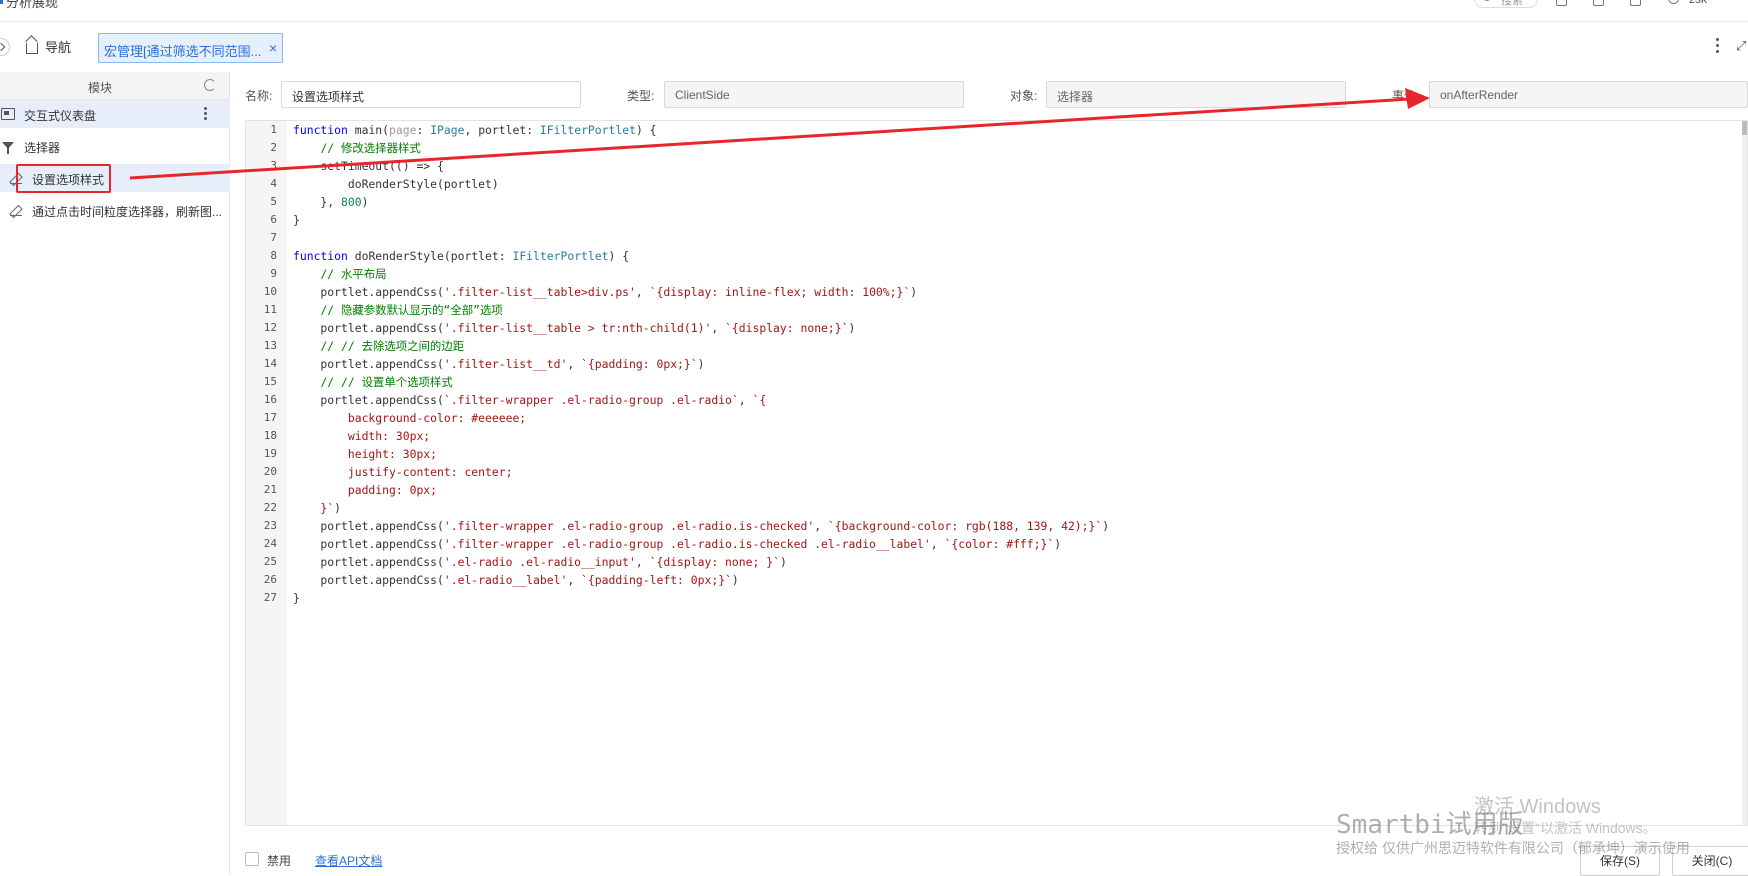  Describe the element at coordinates (1513, 848) in the screenshot. I see `license-watermark: 授权给 仅供广州思迈特软件有限公司（郁承坤）演示使用` at that location.